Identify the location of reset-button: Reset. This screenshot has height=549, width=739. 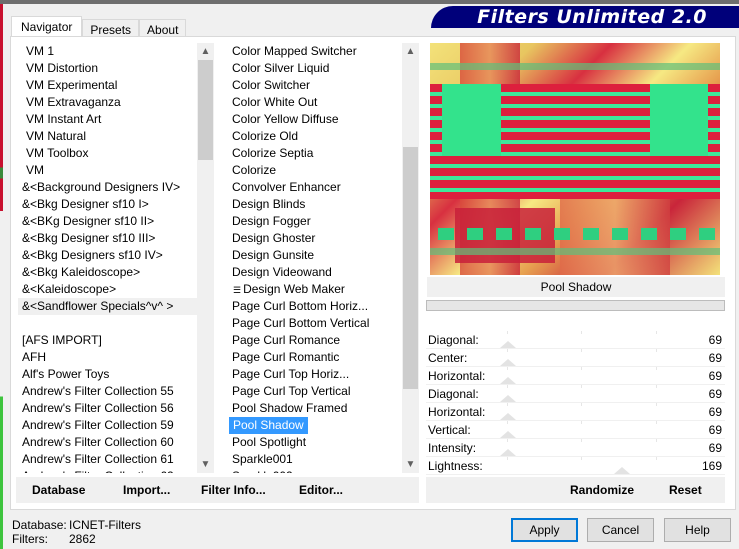
(685, 490).